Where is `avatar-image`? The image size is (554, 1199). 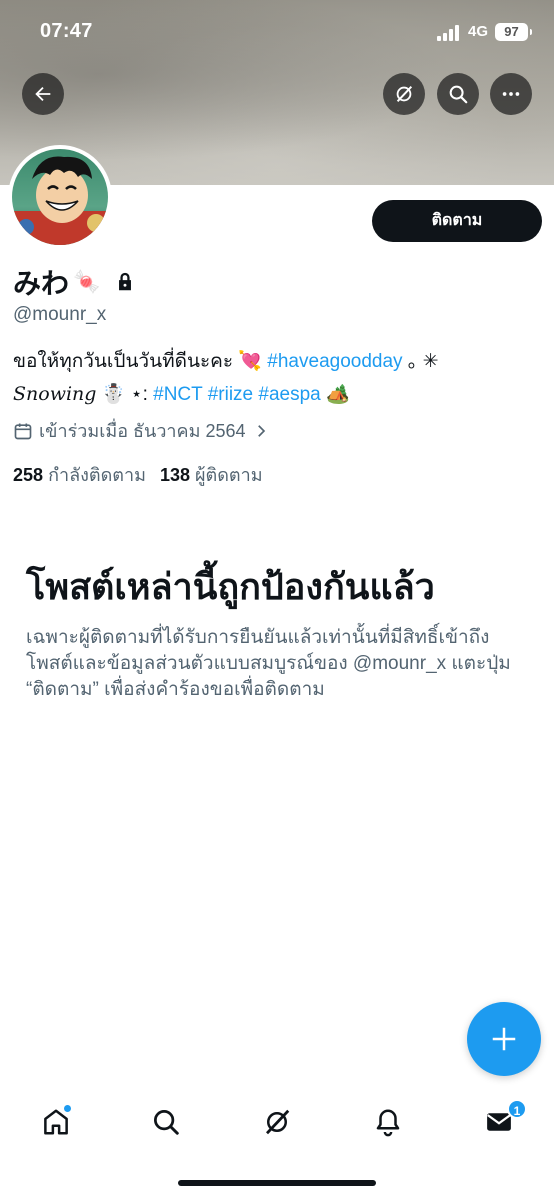 avatar-image is located at coordinates (60, 197).